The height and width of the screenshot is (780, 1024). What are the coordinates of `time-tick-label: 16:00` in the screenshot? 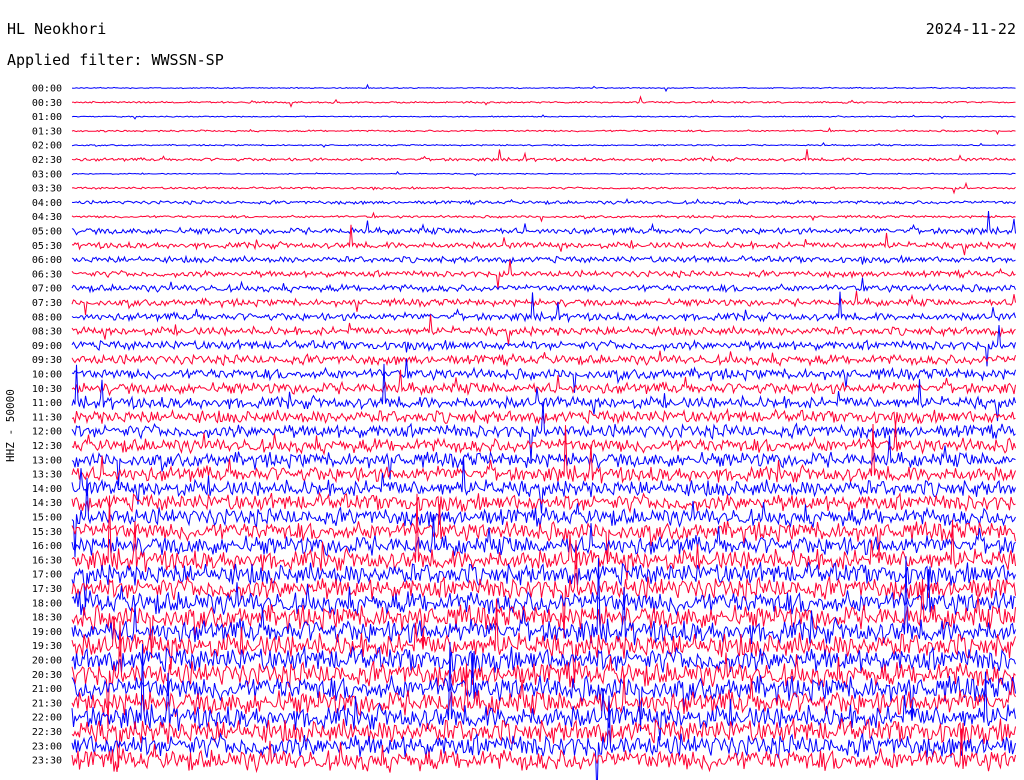 It's located at (47, 546).